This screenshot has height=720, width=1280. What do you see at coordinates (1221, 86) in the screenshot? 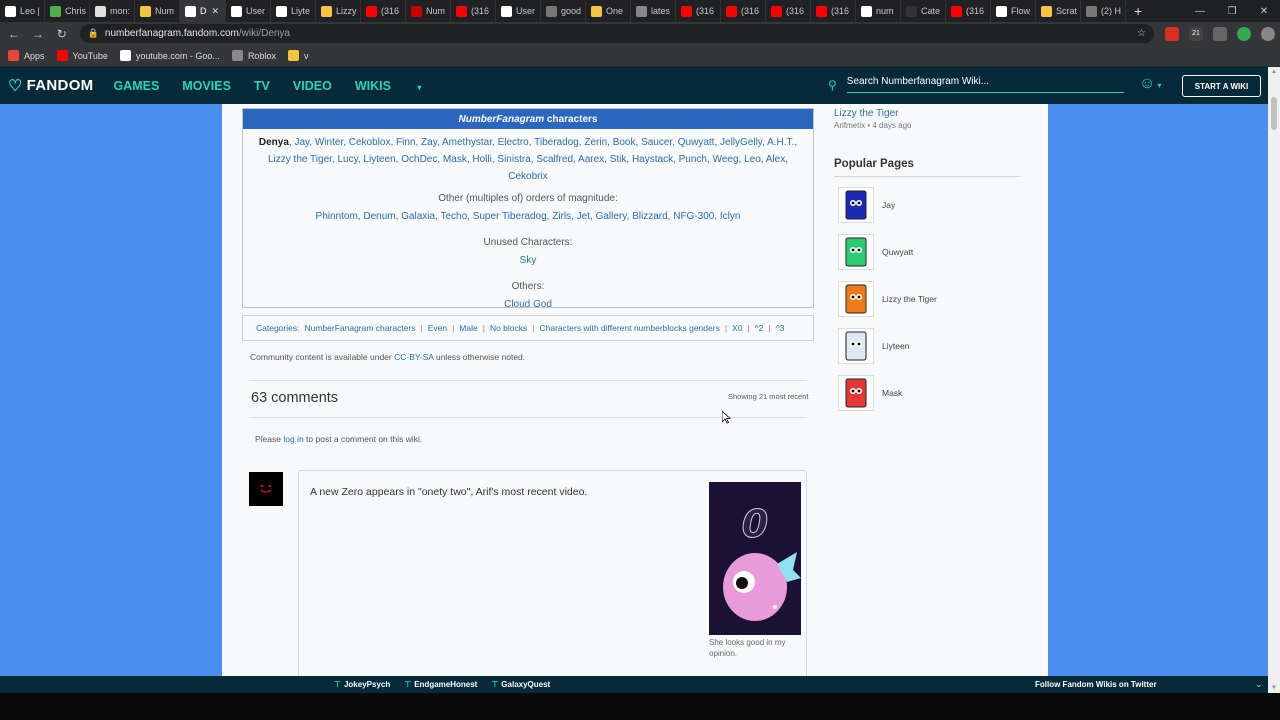
I see `start-a-wiki-button: START A WIKI` at bounding box center [1221, 86].